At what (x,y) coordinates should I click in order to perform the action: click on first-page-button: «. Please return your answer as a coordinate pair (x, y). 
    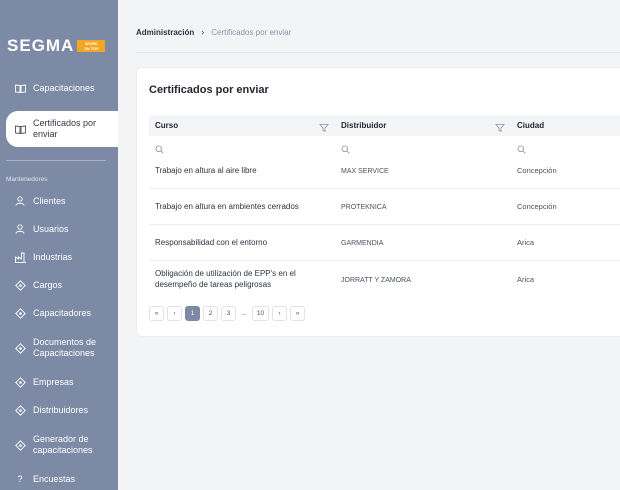
    Looking at the image, I should click on (156, 313).